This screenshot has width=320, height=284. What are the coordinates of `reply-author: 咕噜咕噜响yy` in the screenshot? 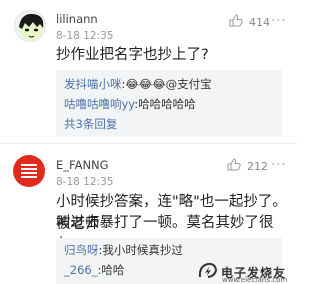 It's located at (99, 104).